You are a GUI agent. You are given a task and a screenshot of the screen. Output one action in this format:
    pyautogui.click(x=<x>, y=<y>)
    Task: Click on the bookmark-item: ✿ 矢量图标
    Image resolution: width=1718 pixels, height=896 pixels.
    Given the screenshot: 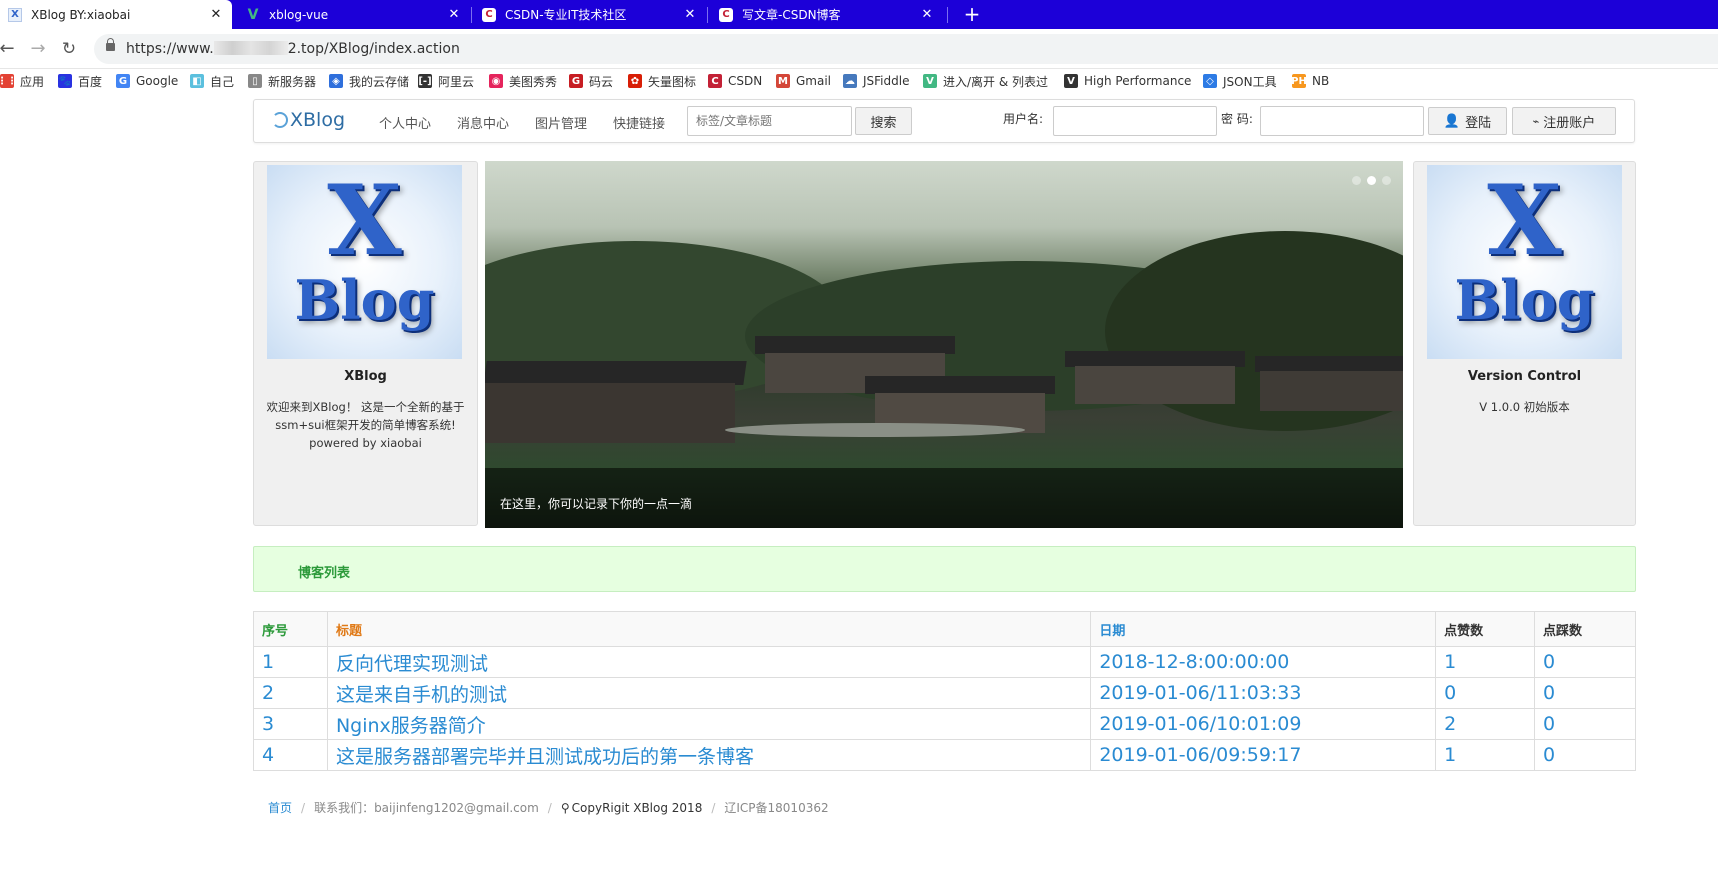 What is the action you would take?
    pyautogui.click(x=662, y=81)
    